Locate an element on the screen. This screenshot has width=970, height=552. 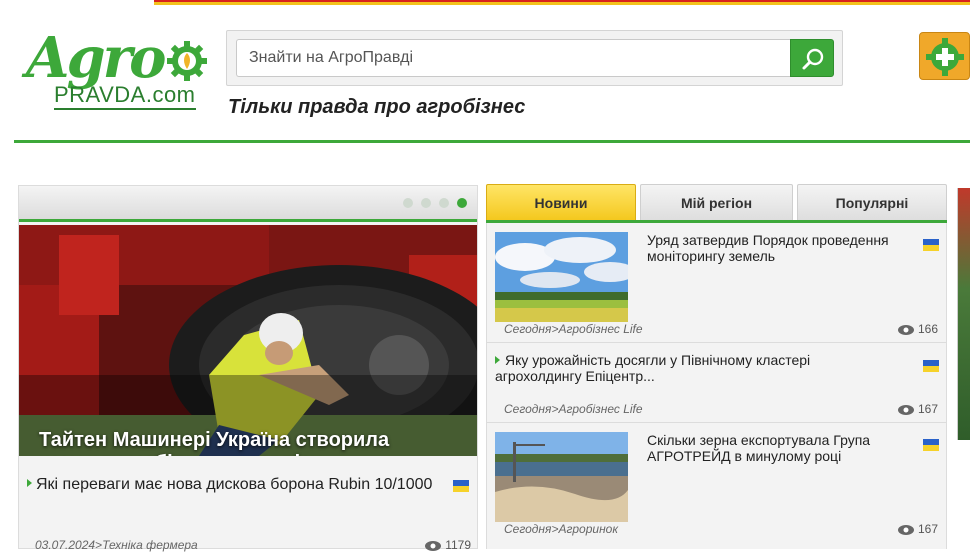
news-views: 166 is located at coordinates (917, 329).